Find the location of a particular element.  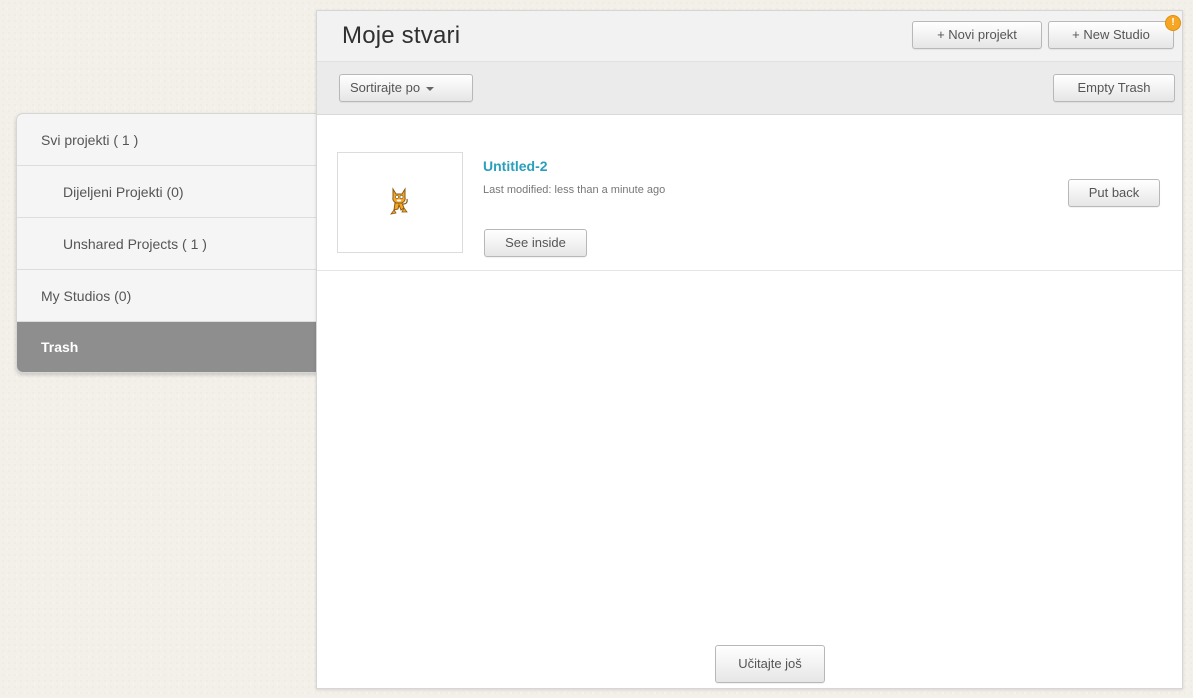

page-title: Moje stvari is located at coordinates (401, 35).